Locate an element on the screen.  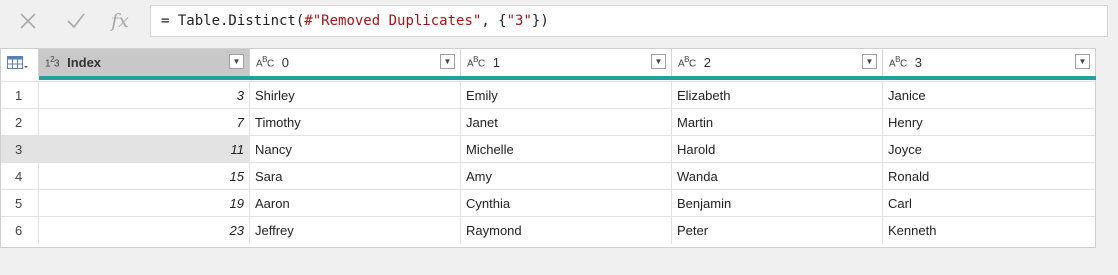
cell: Aaron is located at coordinates (355, 203).